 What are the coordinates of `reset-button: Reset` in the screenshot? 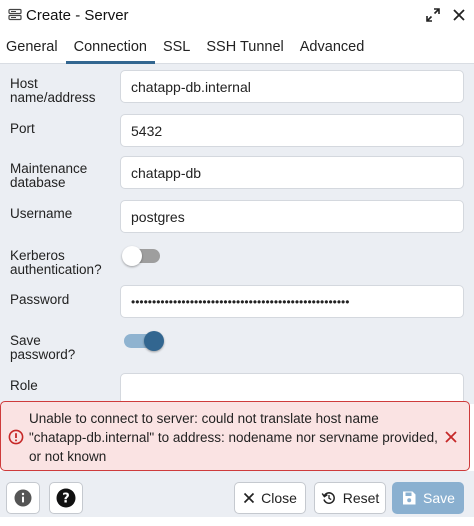 It's located at (350, 498).